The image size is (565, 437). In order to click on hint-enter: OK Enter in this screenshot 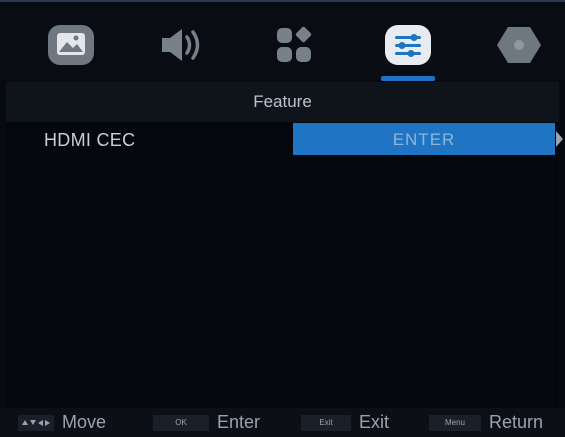, I will do `click(206, 422)`.